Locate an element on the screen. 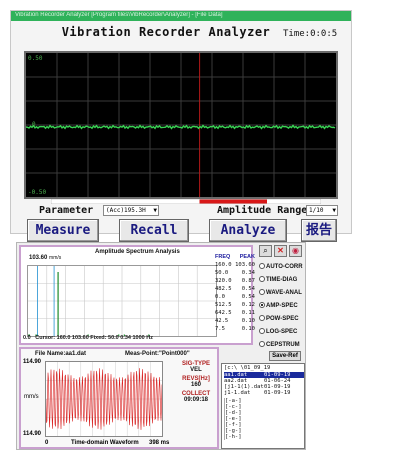 The image size is (418, 467). spectrum-plot-svg is located at coordinates (122, 301).